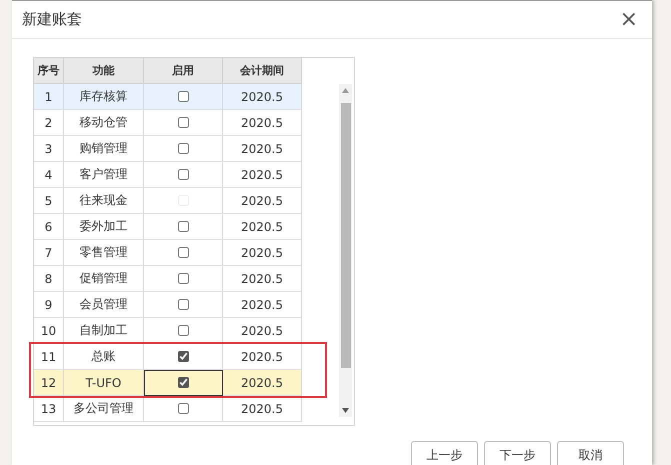 The width and height of the screenshot is (671, 465). I want to click on dialog-button: 下一步, so click(517, 453).